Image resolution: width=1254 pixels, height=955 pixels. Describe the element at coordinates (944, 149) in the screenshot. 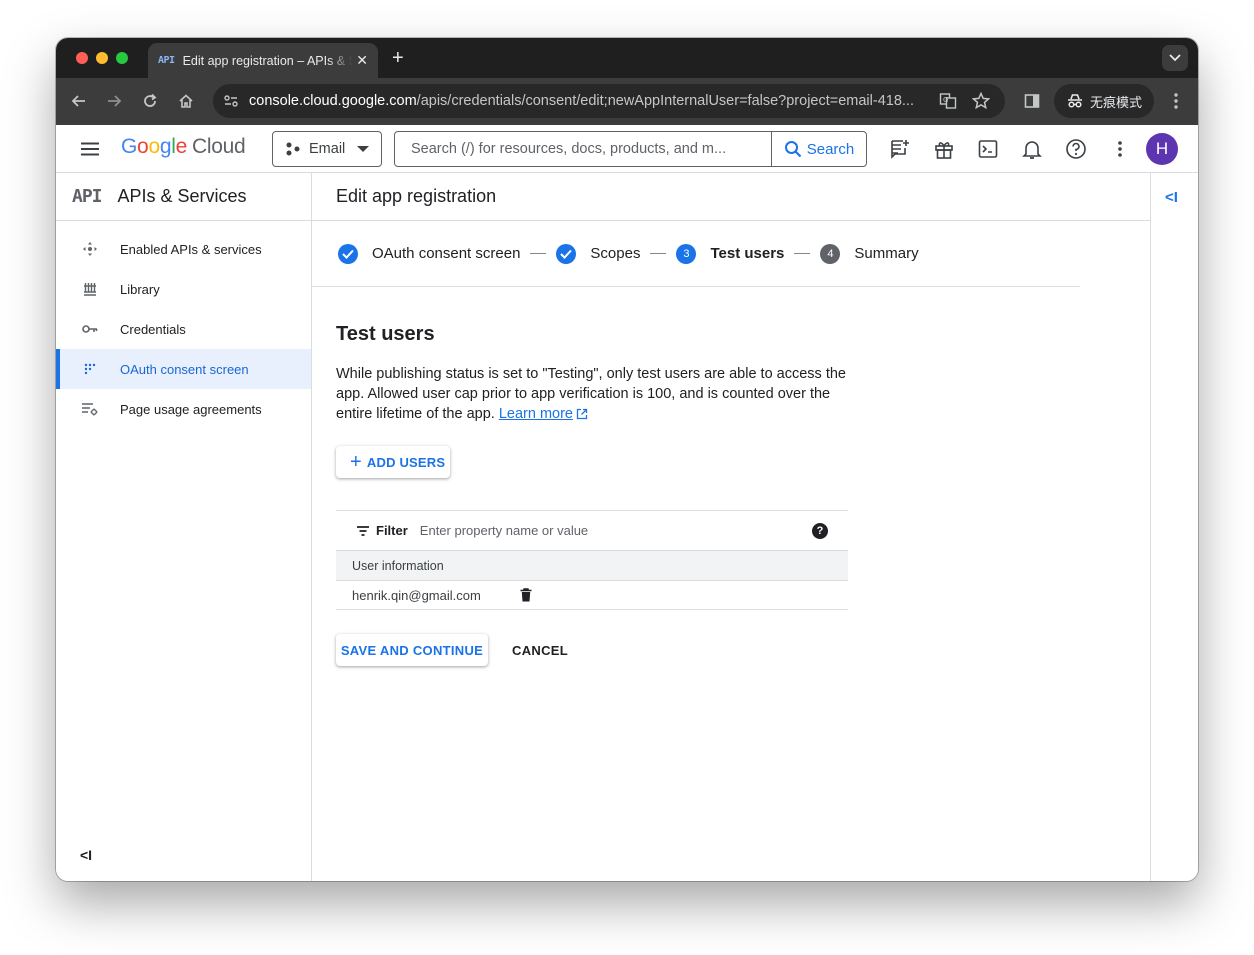

I see `gift-icon` at that location.